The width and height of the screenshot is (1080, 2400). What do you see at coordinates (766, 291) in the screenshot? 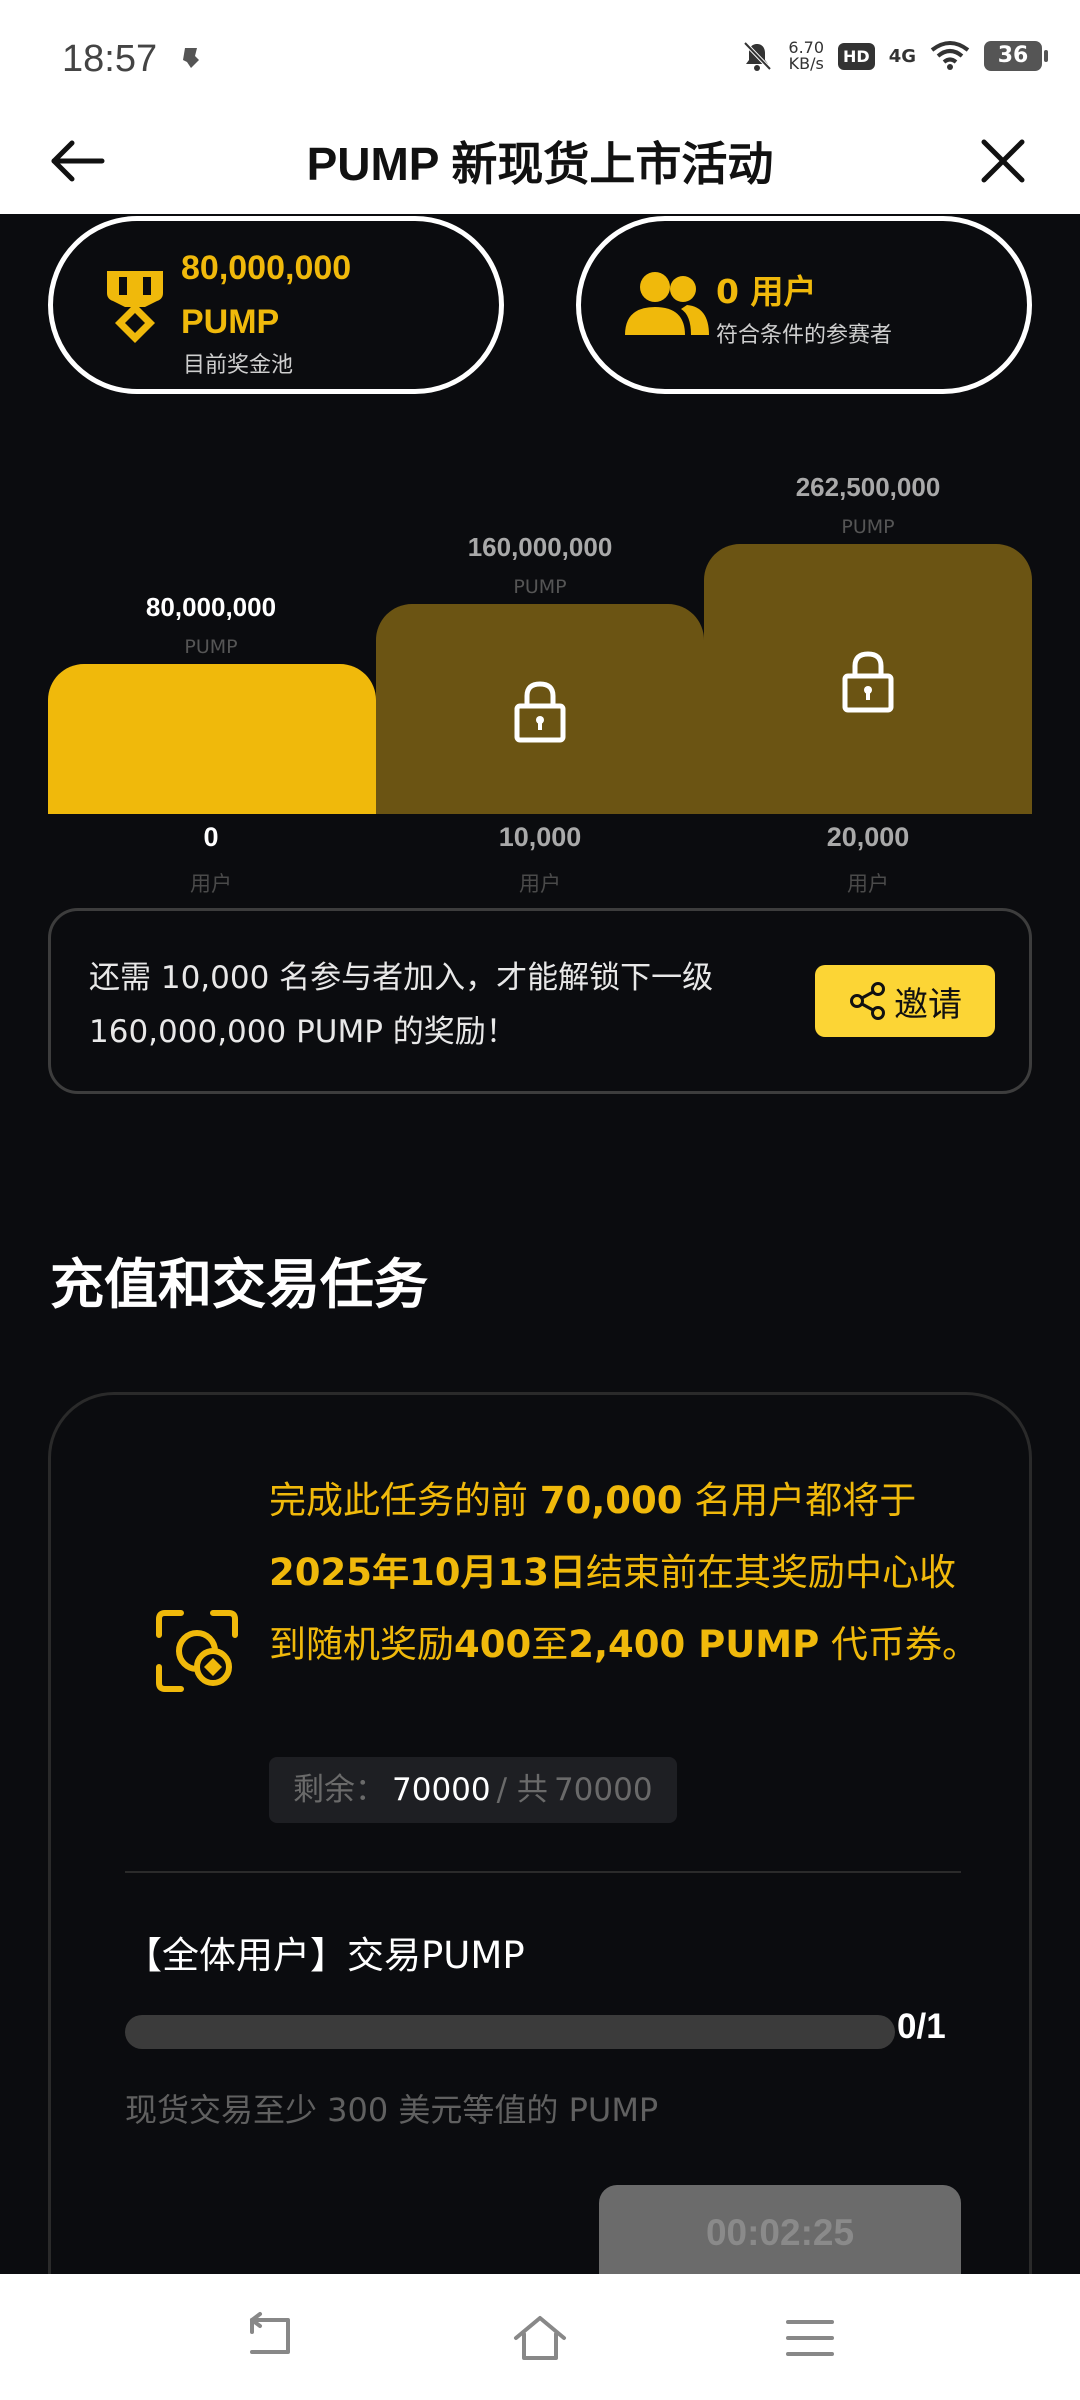
I see `participants-count: 0 用户` at bounding box center [766, 291].